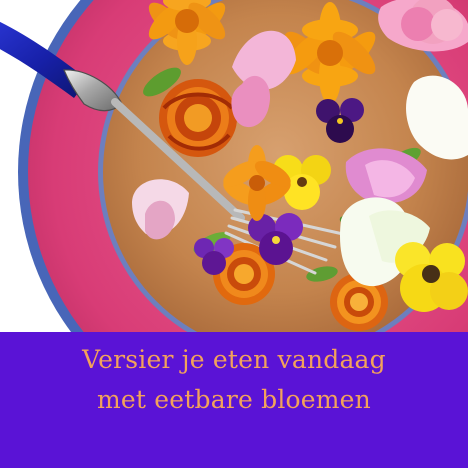 The height and width of the screenshot is (468, 468). What do you see at coordinates (431, 277) in the screenshot?
I see `yellow-pansy-right` at bounding box center [431, 277].